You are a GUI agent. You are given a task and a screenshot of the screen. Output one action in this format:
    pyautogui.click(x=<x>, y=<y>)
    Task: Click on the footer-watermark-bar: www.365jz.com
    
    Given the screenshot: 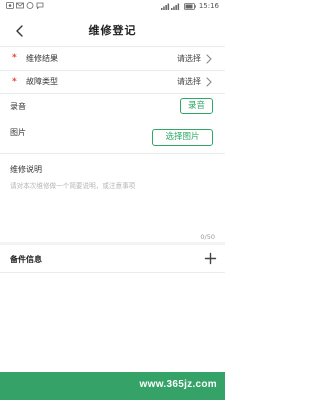 What is the action you would take?
    pyautogui.click(x=112, y=386)
    